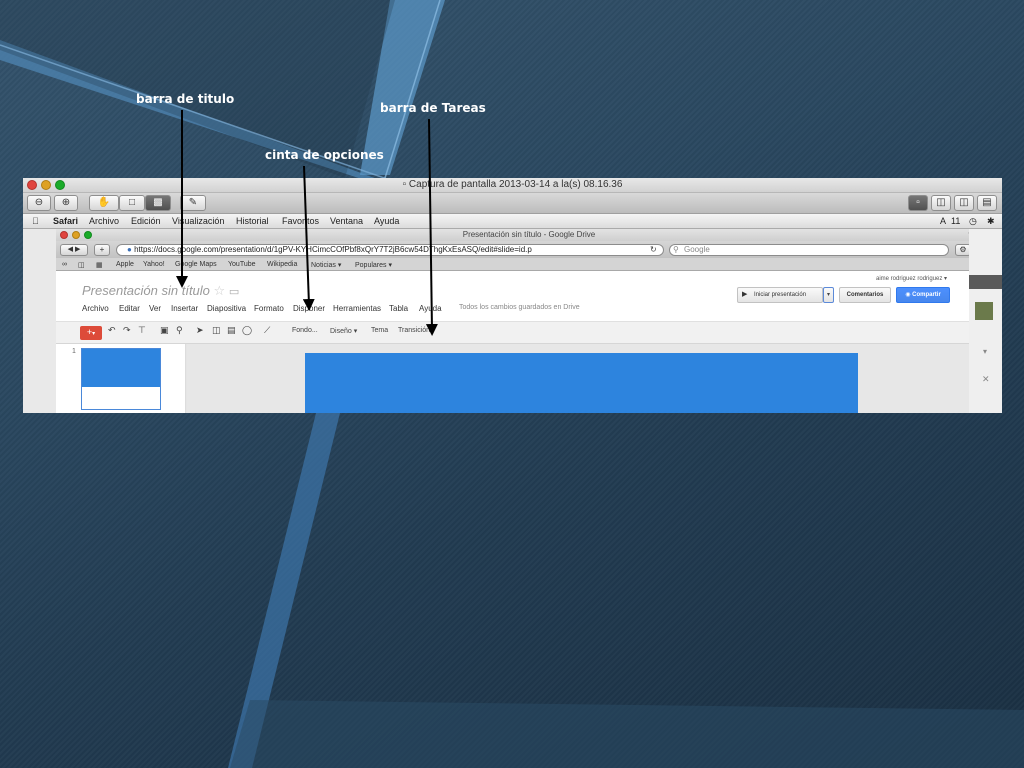 Image resolution: width=1024 pixels, height=768 pixels. I want to click on arrow-task-bar, so click(431, 227).